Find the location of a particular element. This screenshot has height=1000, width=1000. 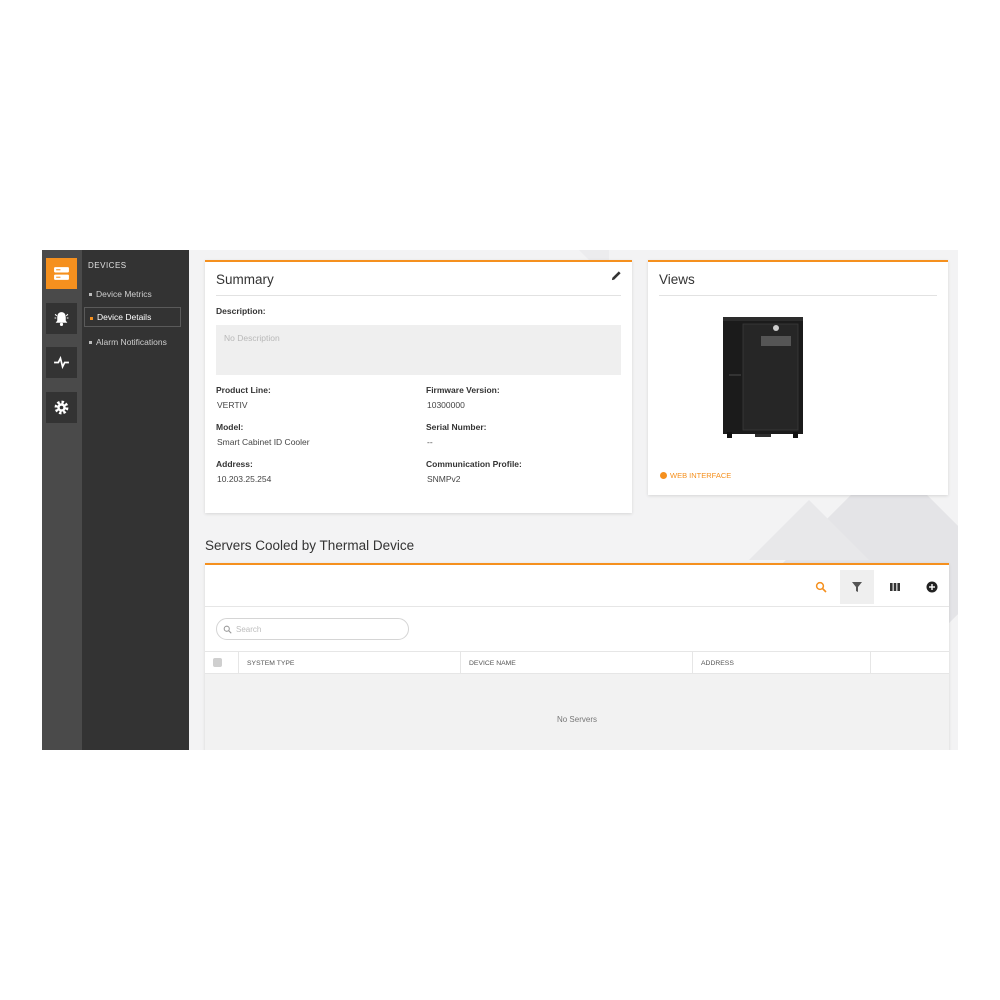

product-line-label: Product Line: is located at coordinates (243, 390).